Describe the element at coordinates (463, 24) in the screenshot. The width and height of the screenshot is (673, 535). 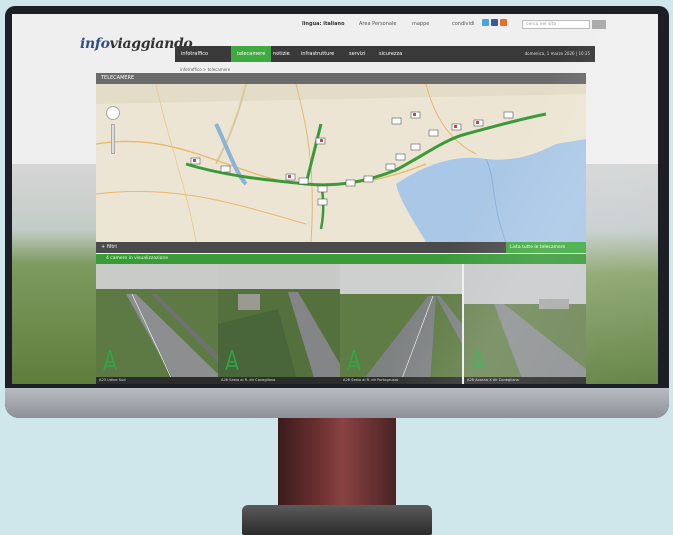
I see `share-label: condividi` at that location.